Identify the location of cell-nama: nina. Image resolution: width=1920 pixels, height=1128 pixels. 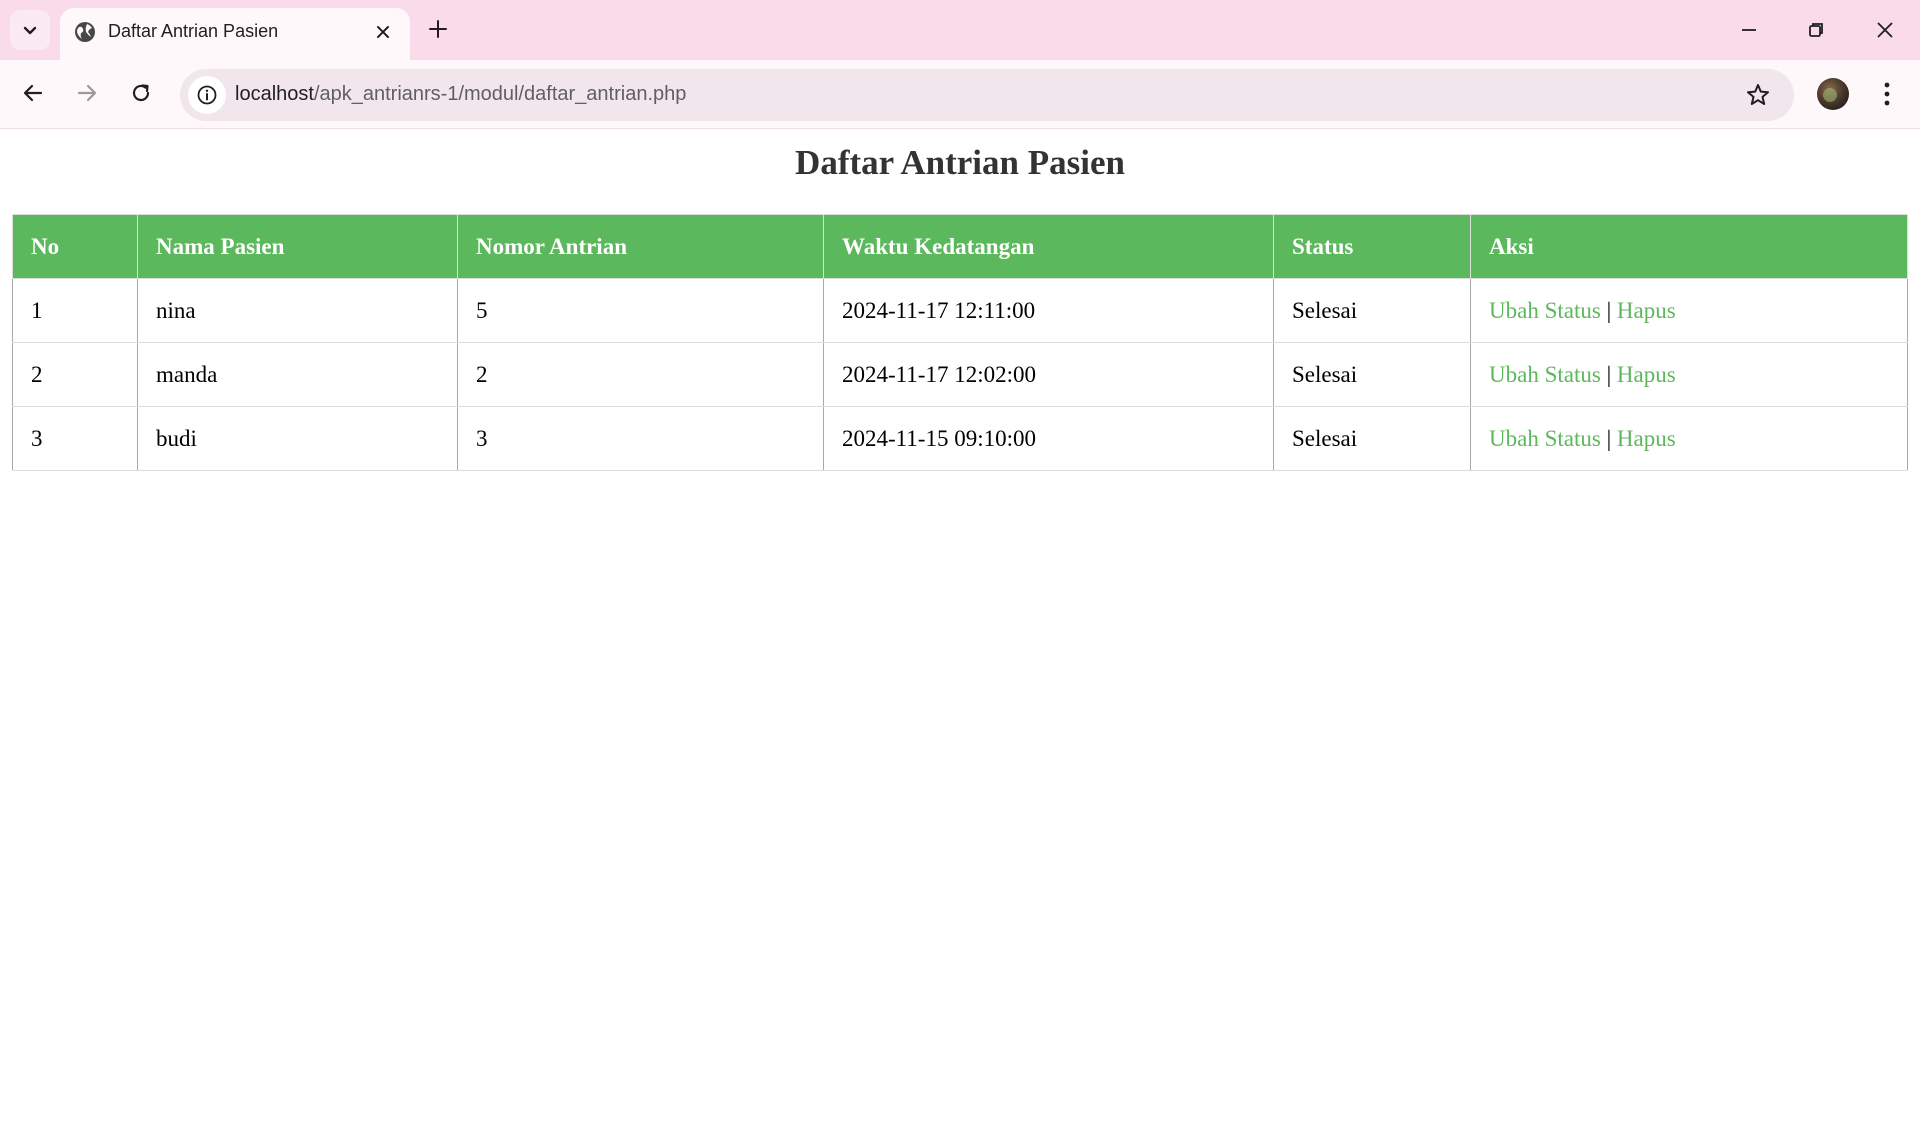
(297, 310).